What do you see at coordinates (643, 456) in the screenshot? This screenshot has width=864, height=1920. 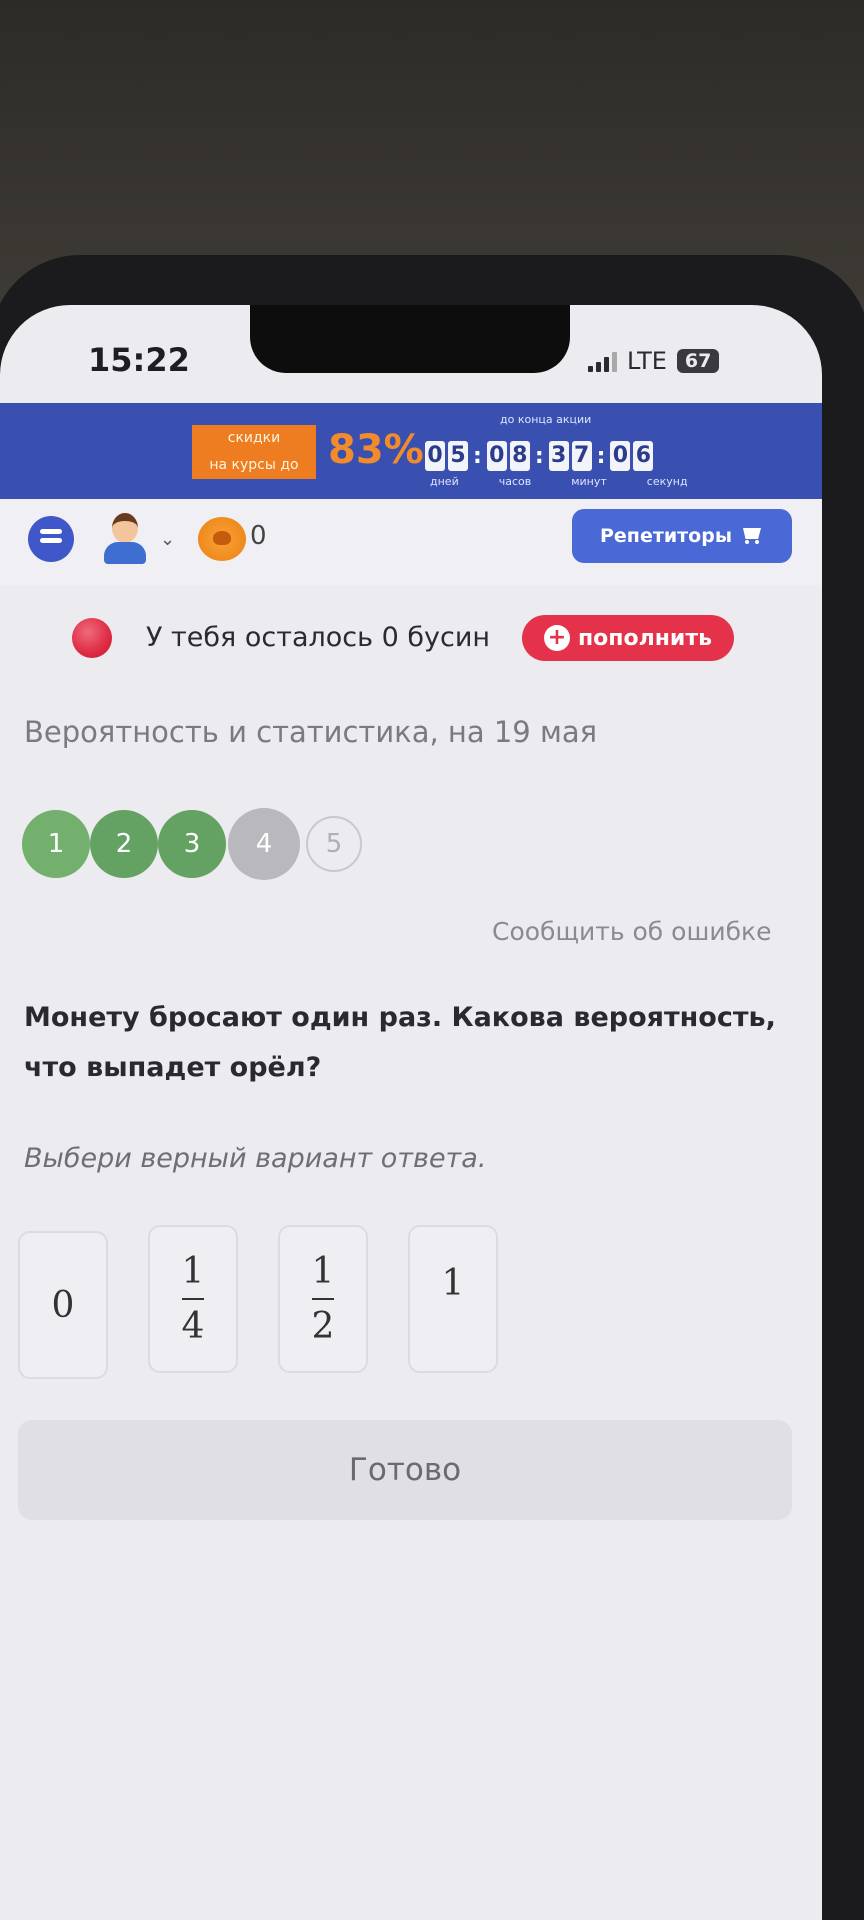 I see `timer-digit: 6` at bounding box center [643, 456].